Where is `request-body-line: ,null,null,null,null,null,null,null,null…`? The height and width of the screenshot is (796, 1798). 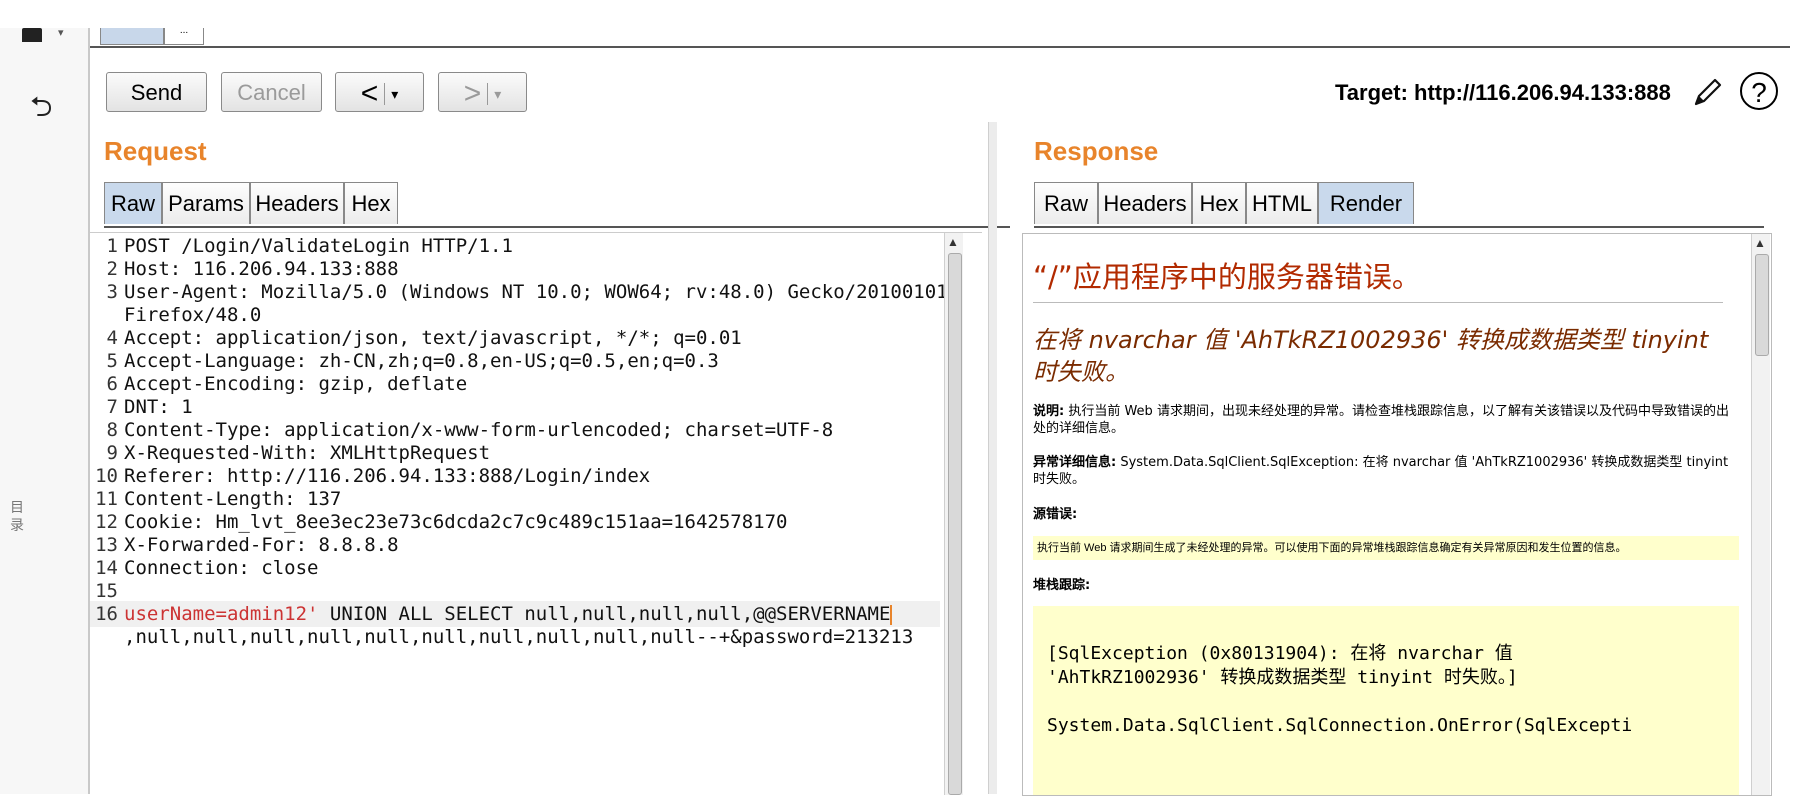
request-body-line: ,null,null,null,null,null,null,null,null… is located at coordinates (519, 637).